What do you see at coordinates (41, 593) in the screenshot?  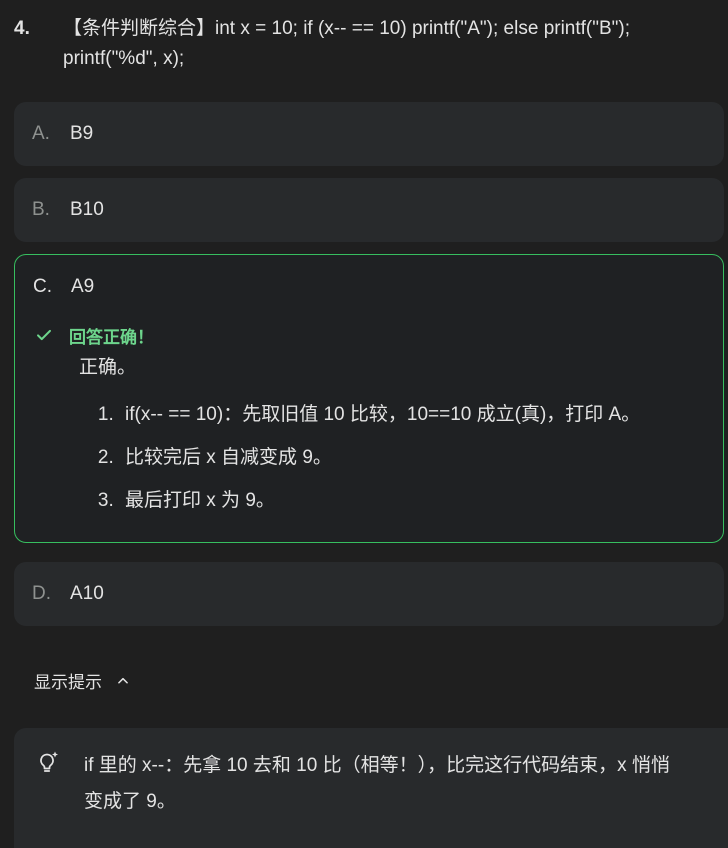 I see `option-letter: D.` at bounding box center [41, 593].